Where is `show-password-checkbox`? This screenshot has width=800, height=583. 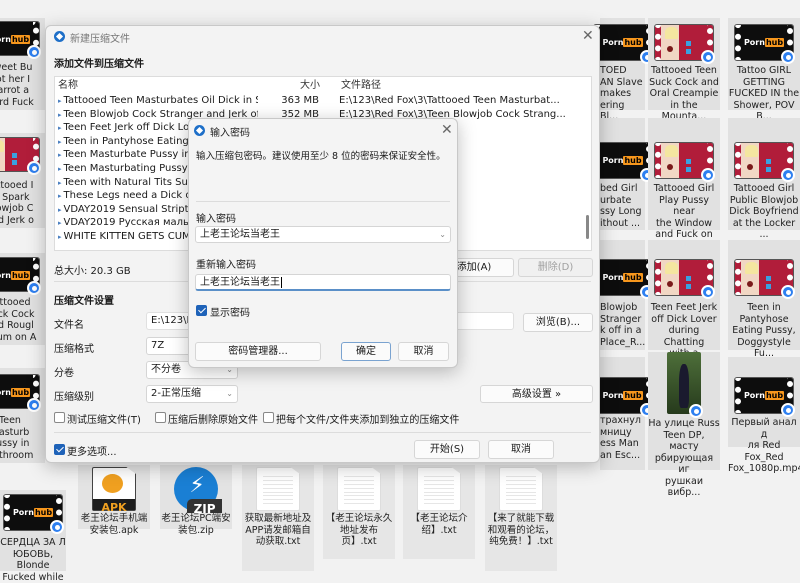 show-password-checkbox is located at coordinates (201, 310).